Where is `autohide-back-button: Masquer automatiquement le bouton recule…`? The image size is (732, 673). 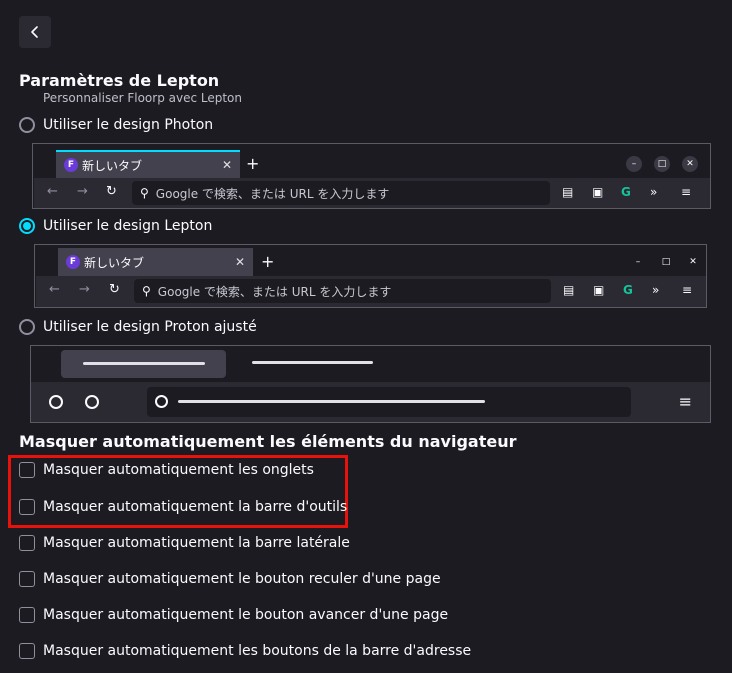 autohide-back-button: Masquer automatiquement le bouton recule… is located at coordinates (230, 579).